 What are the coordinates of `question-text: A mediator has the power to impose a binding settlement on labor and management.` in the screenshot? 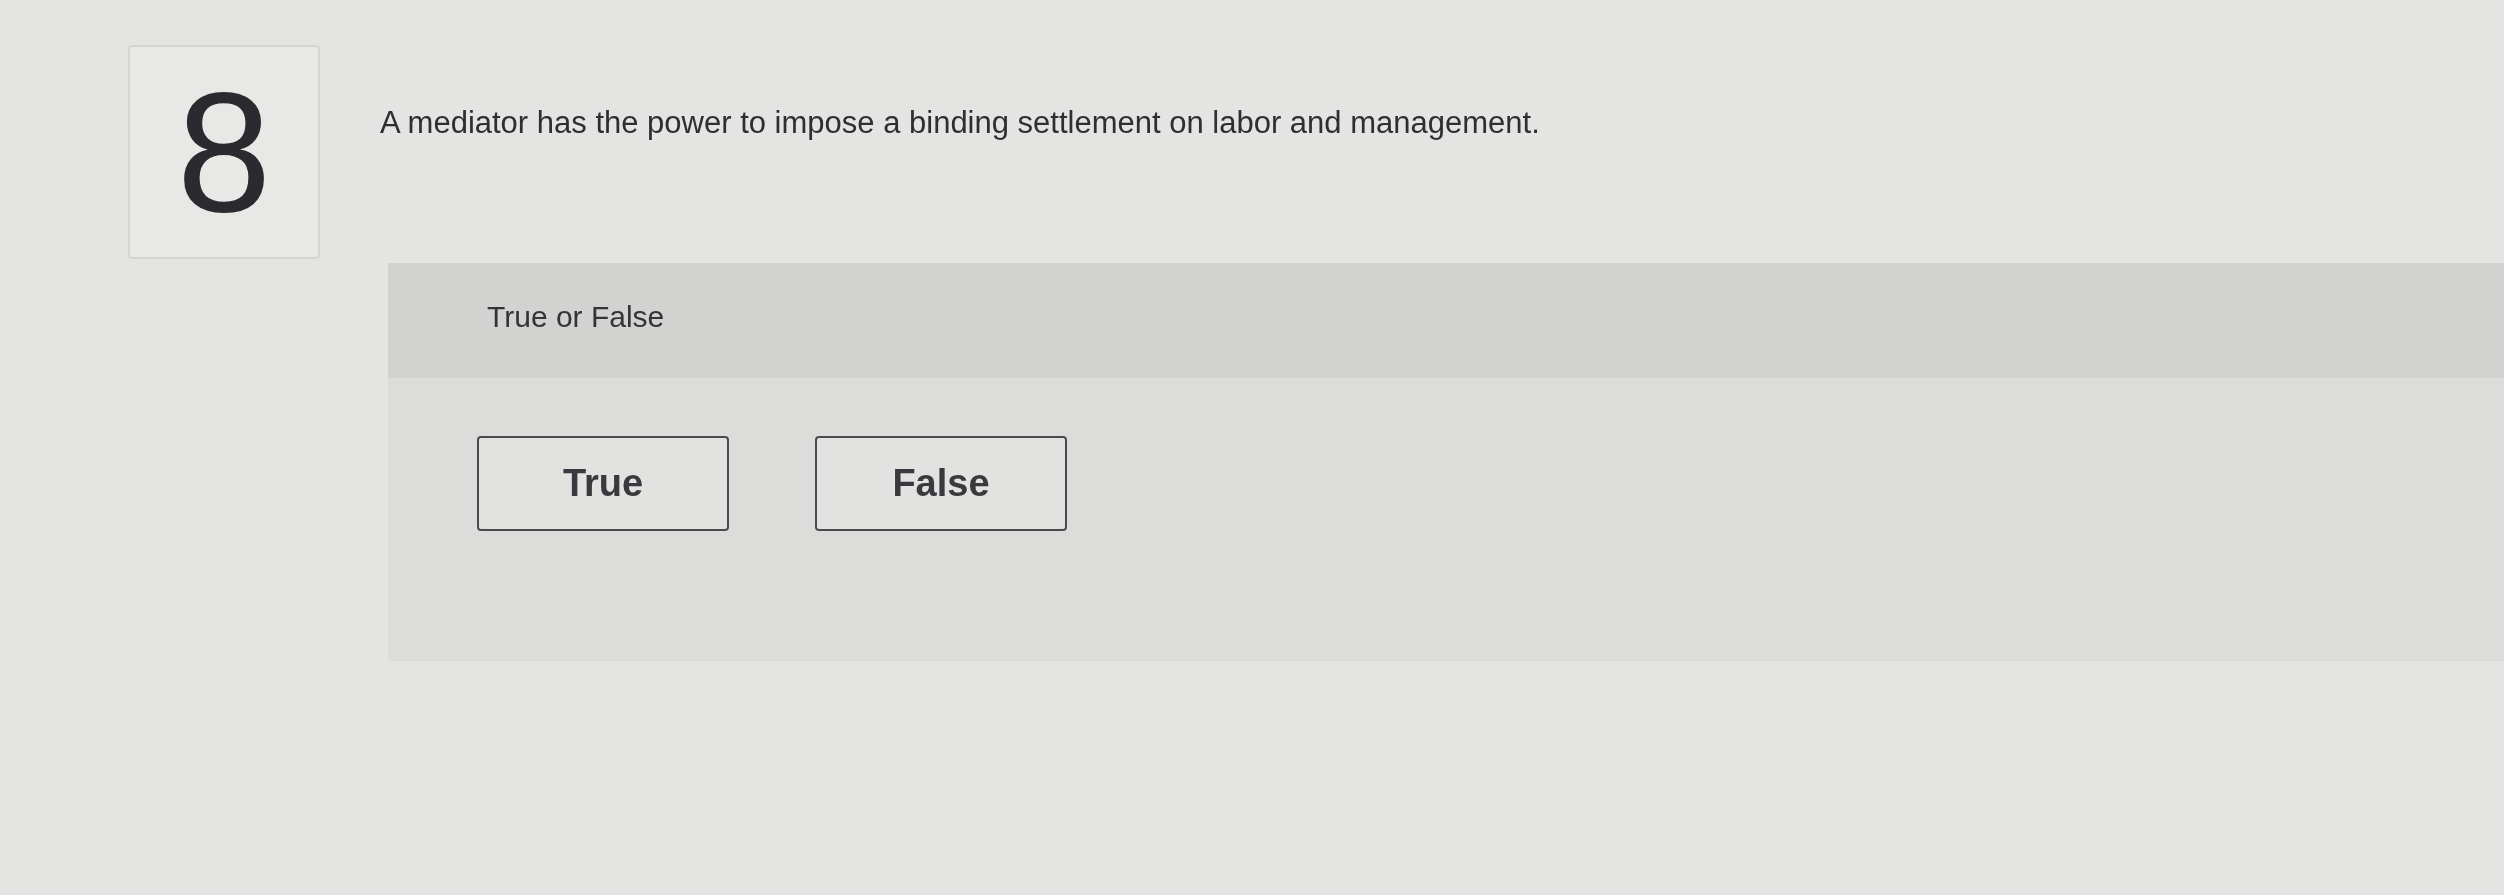 It's located at (960, 123).